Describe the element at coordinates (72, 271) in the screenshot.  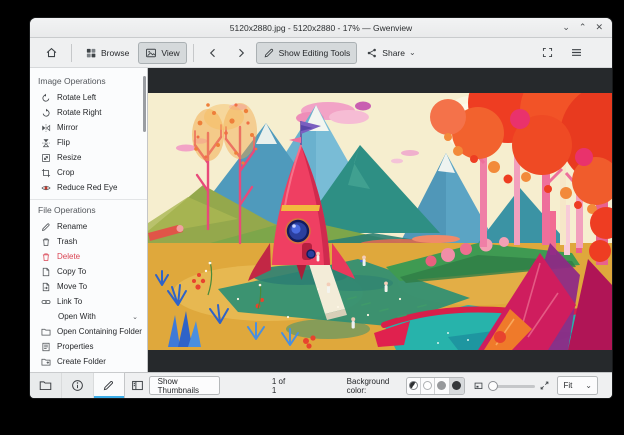
I see `item-label: Copy To` at that location.